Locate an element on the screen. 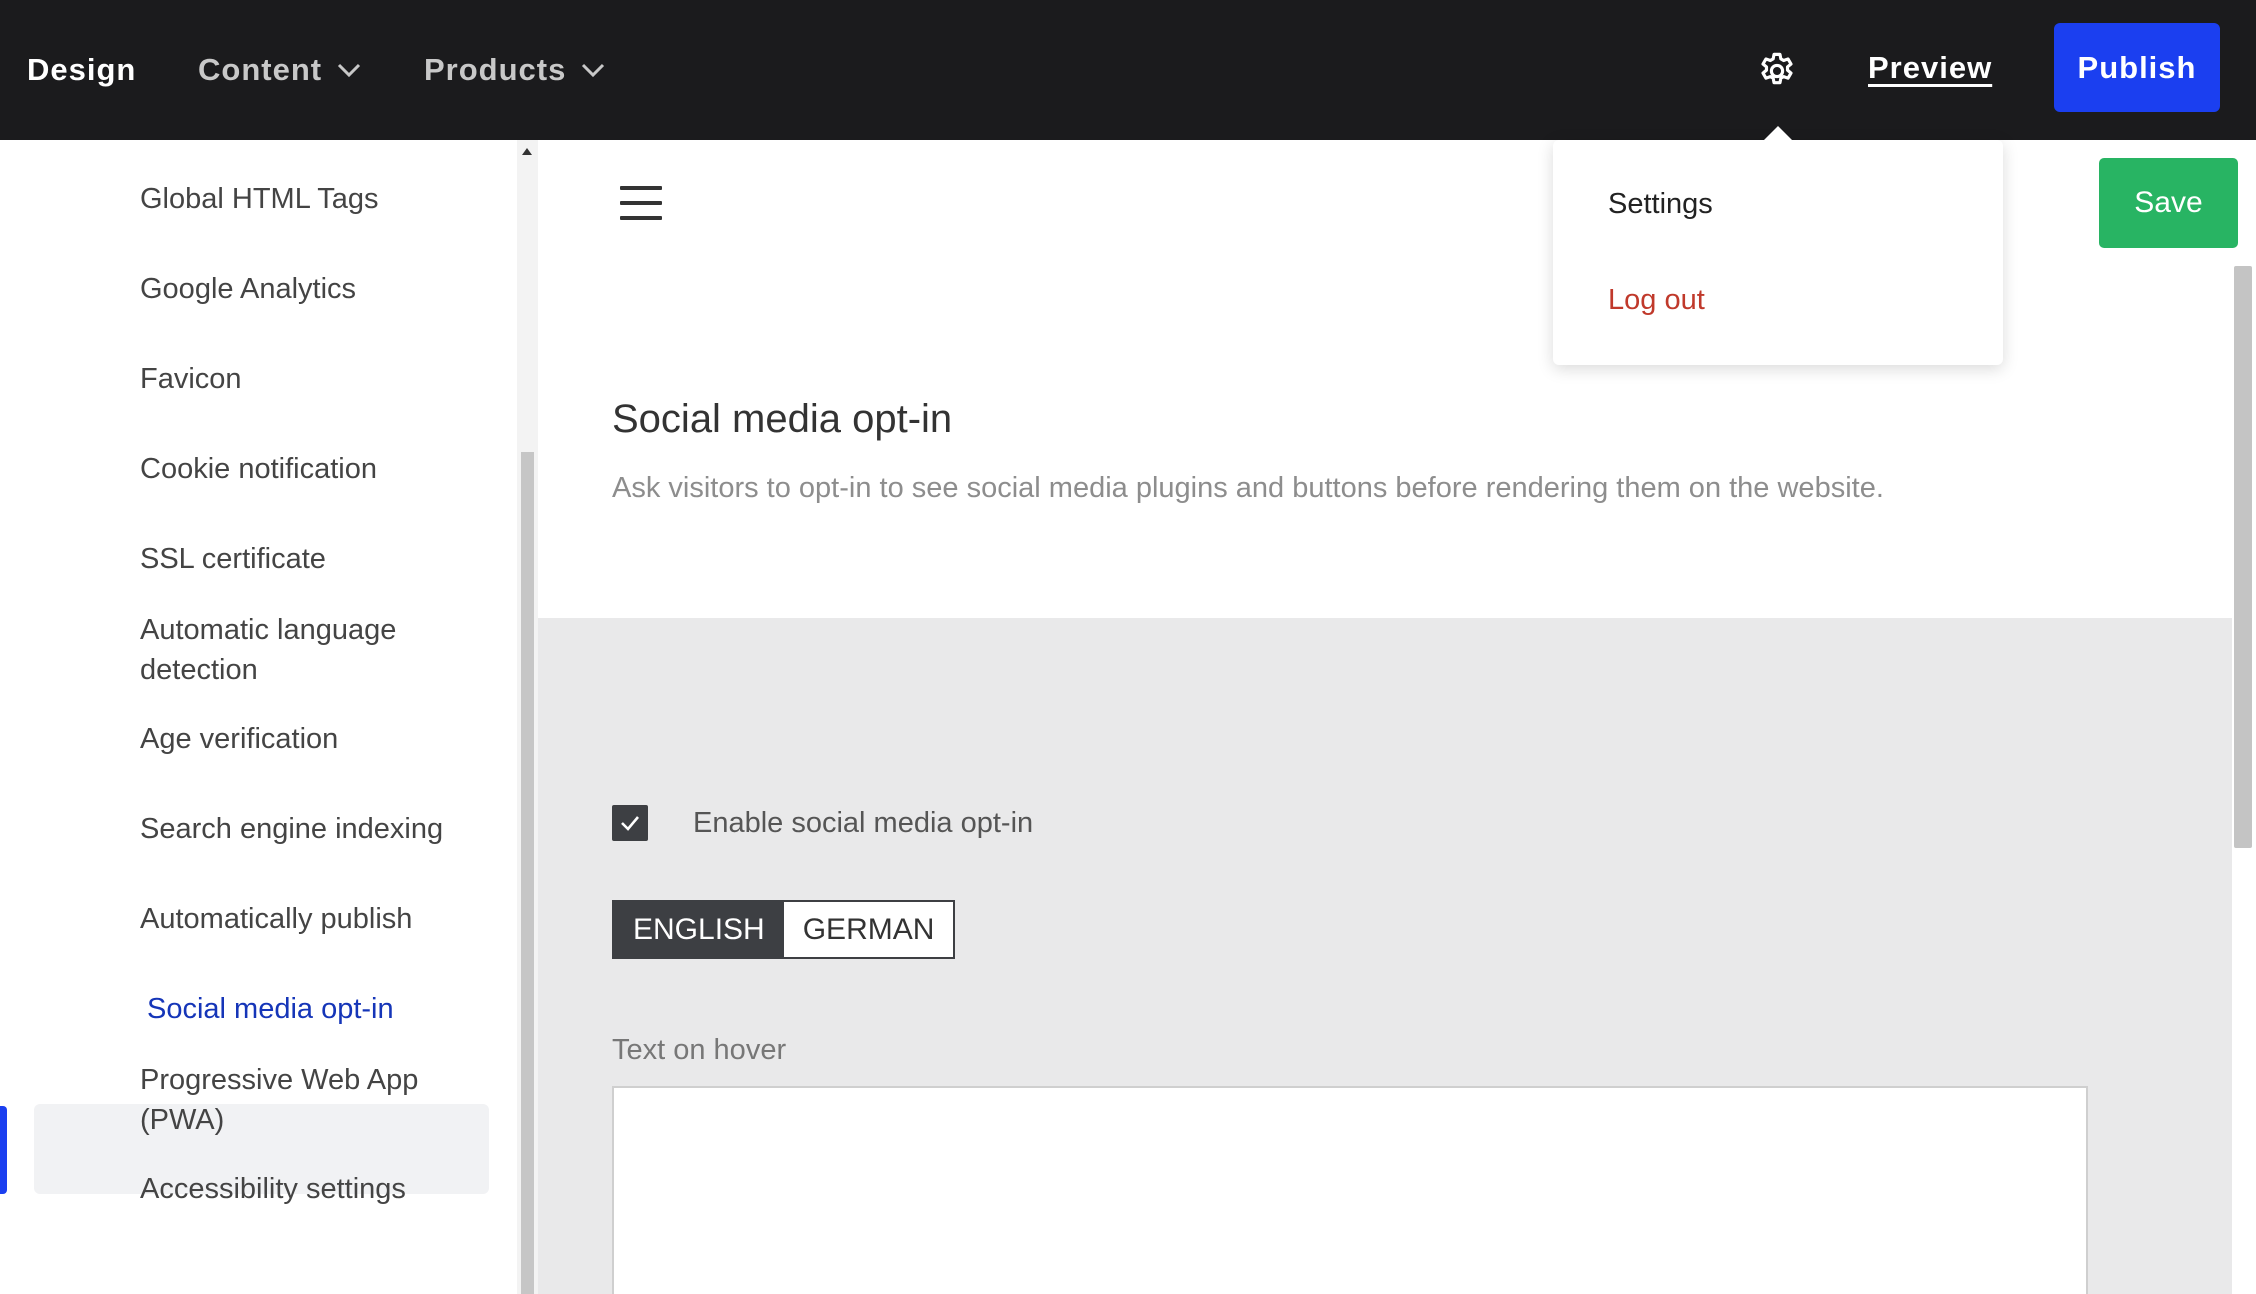 The height and width of the screenshot is (1294, 2256). menu-item-settings: Settings is located at coordinates (1660, 204).